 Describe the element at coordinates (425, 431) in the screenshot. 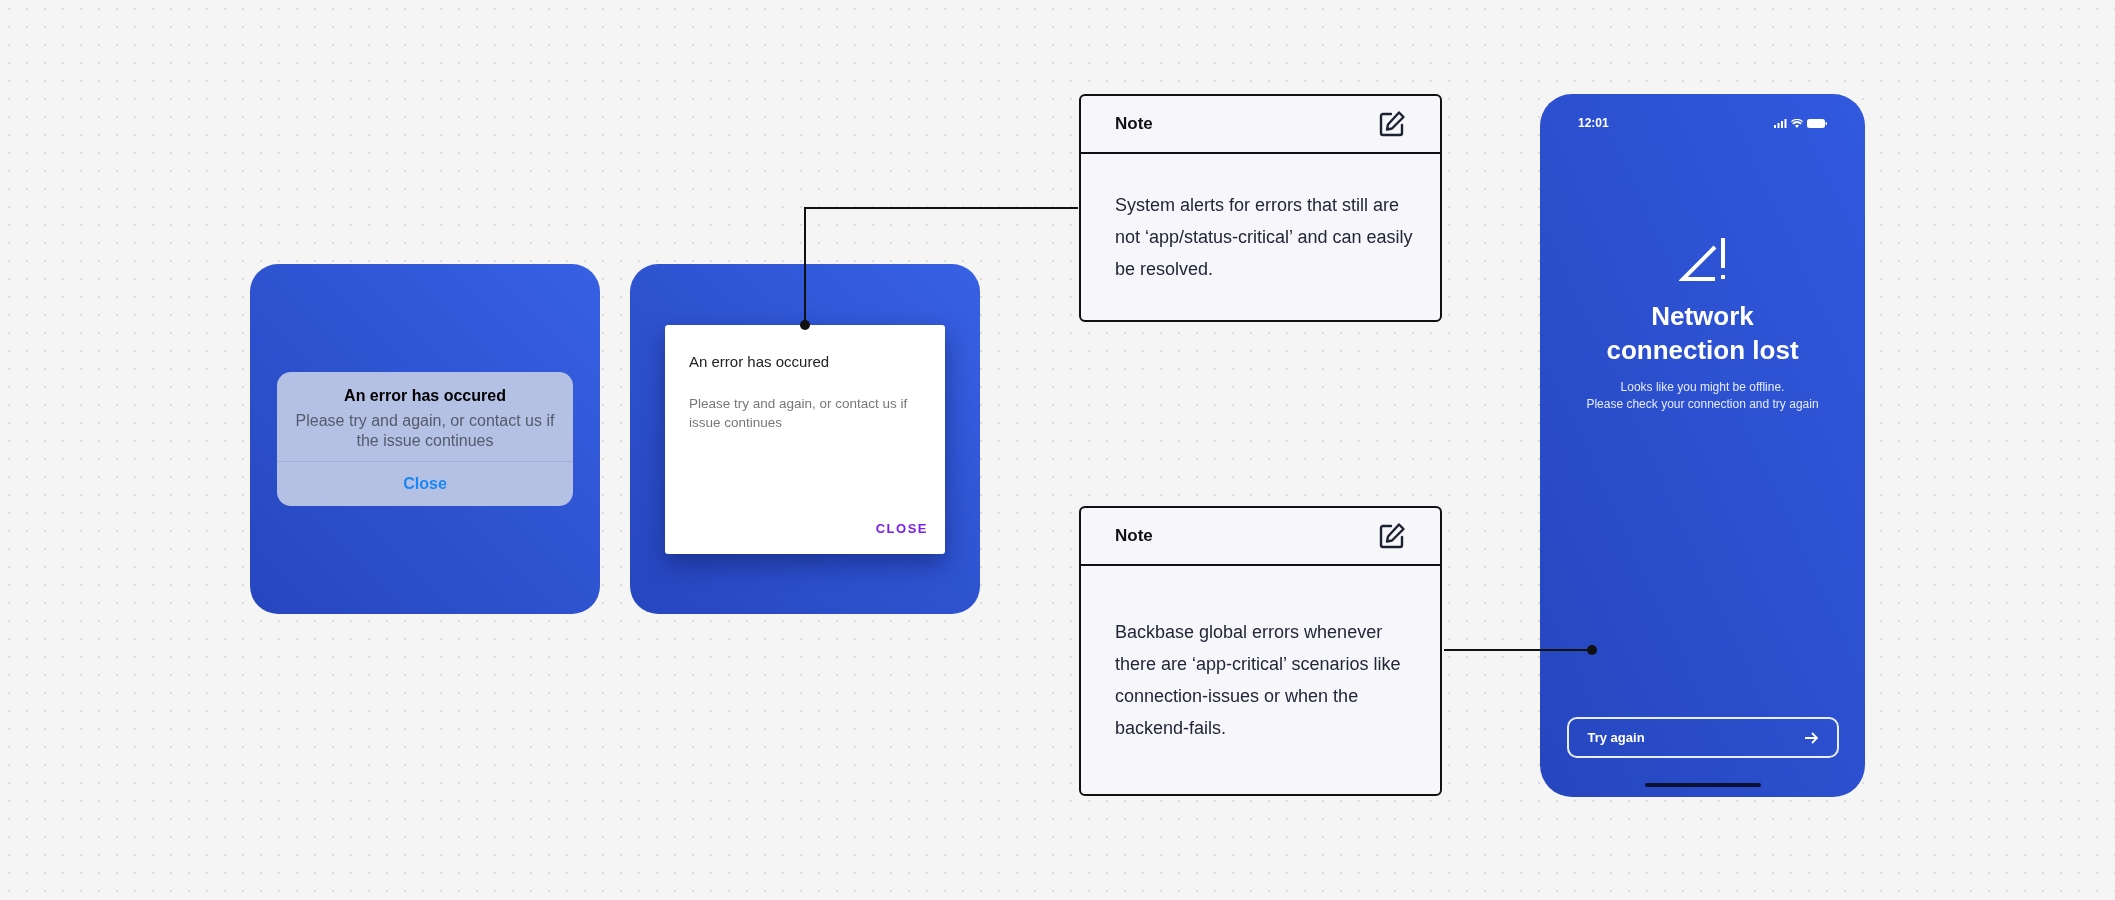

I see `alert-message: Please try and again, or contact us if the issue continues` at that location.